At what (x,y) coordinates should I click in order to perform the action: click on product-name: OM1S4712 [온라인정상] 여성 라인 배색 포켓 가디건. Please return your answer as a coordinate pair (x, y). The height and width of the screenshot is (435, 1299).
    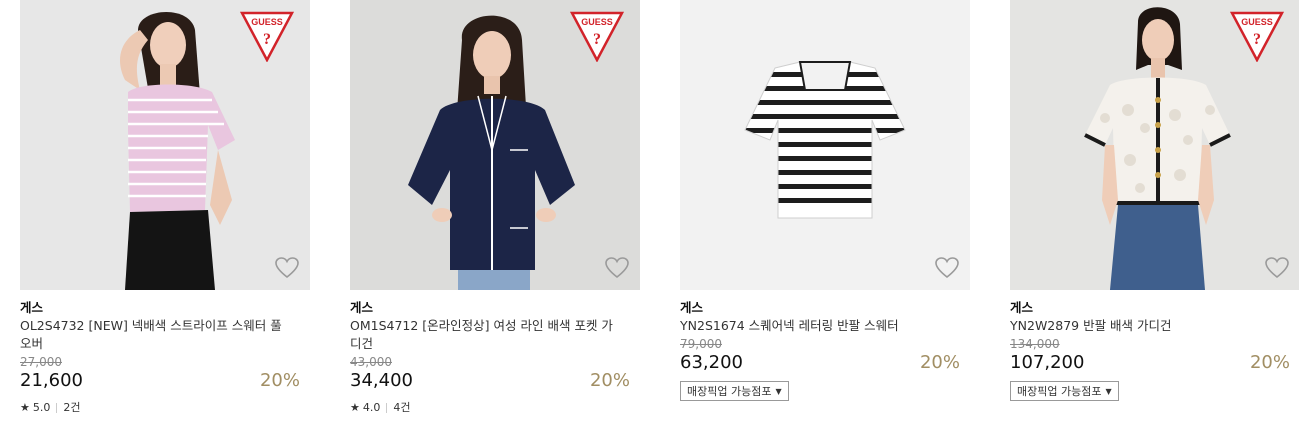
    Looking at the image, I should click on (485, 335).